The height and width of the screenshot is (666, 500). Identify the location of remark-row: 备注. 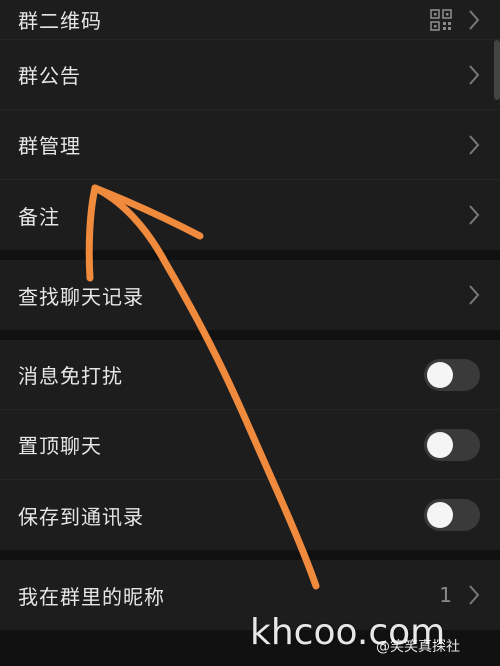
(250, 215).